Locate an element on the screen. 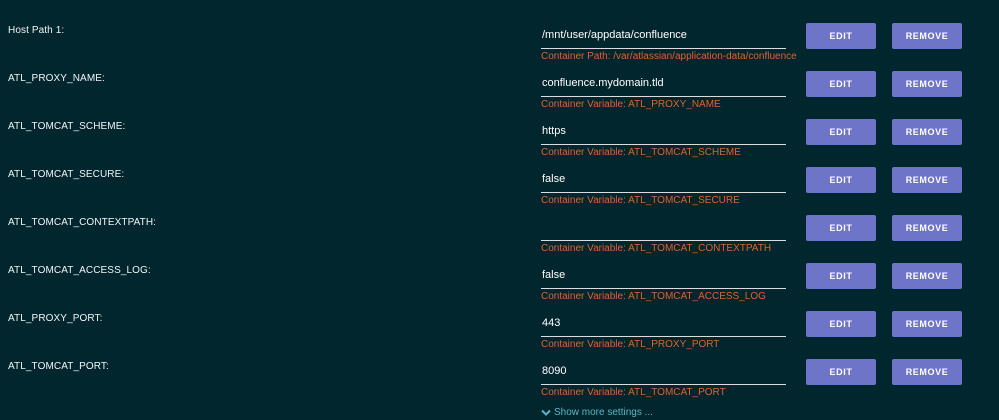 This screenshot has height=420, width=999. setting-label: ATL_TOMCAT_PORT: is located at coordinates (58, 366).